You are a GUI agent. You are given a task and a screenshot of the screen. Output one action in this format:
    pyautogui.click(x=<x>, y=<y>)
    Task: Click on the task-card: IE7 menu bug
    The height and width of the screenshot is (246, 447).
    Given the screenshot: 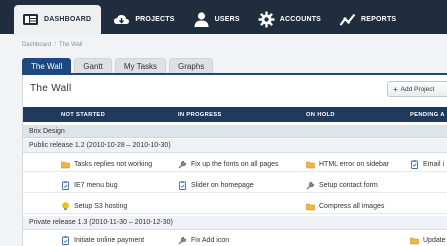 What is the action you would take?
    pyautogui.click(x=89, y=185)
    